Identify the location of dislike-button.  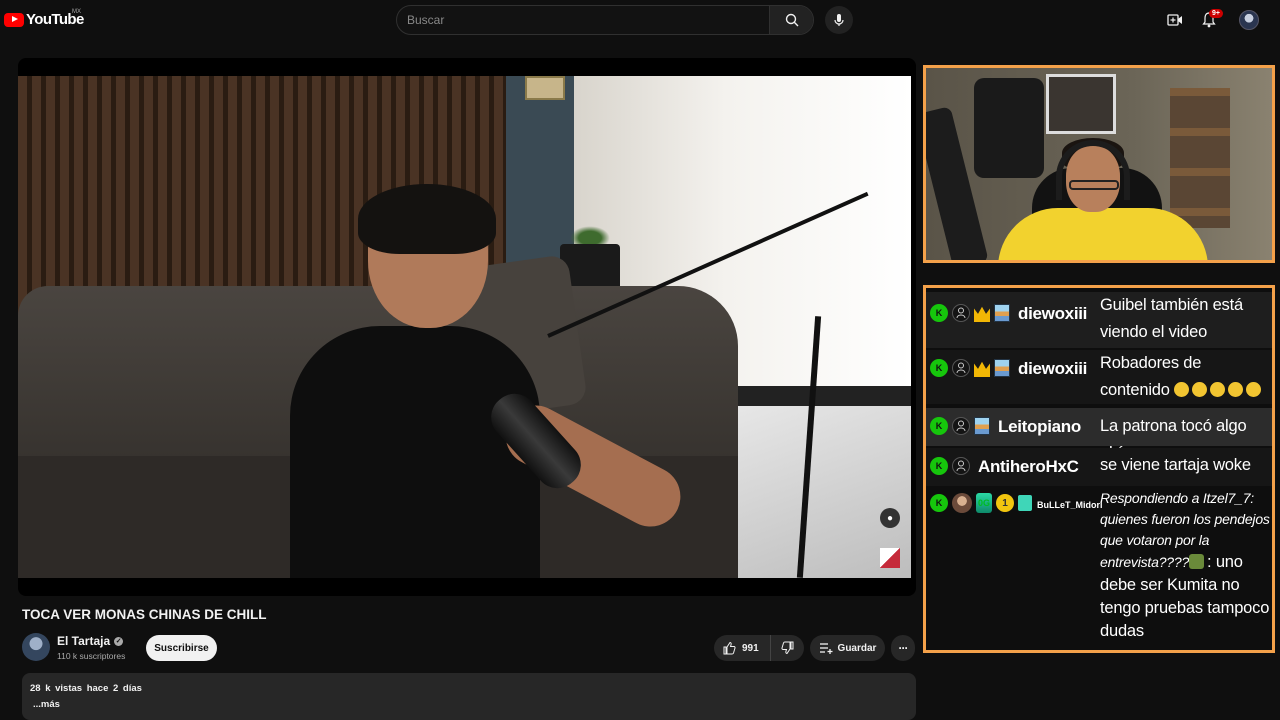
(787, 648).